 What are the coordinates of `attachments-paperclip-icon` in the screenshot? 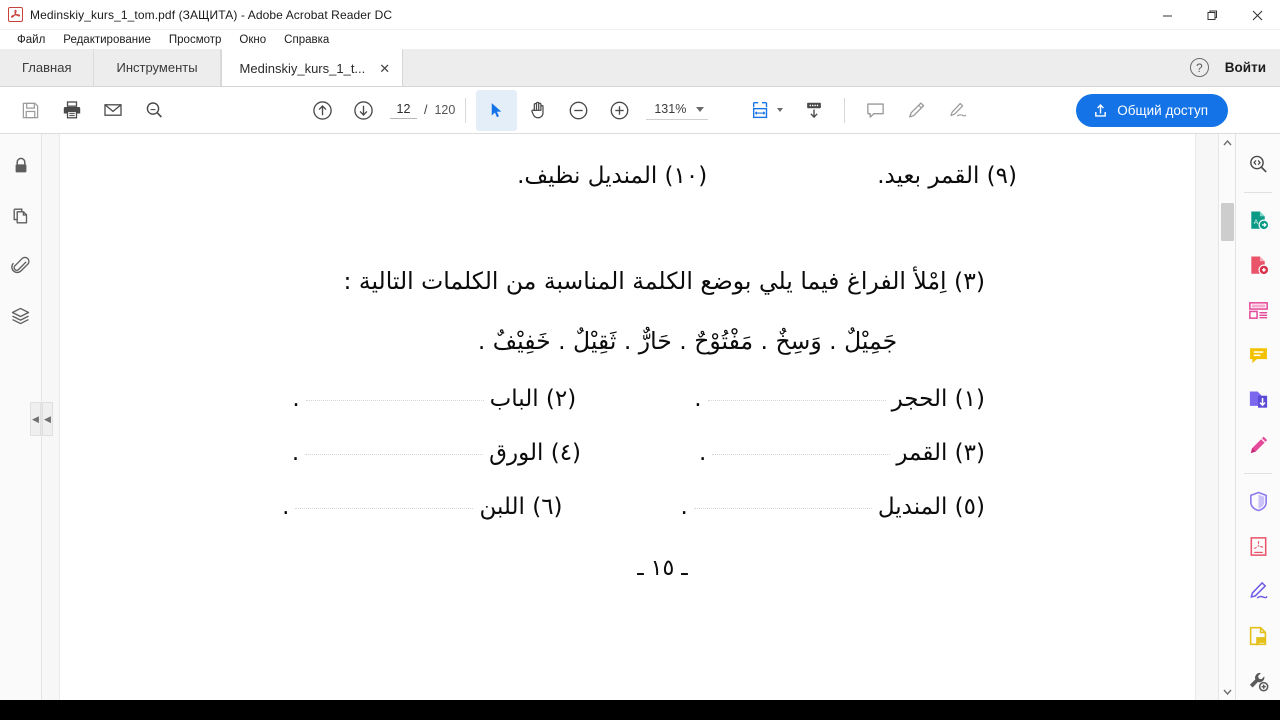 It's located at (21, 266).